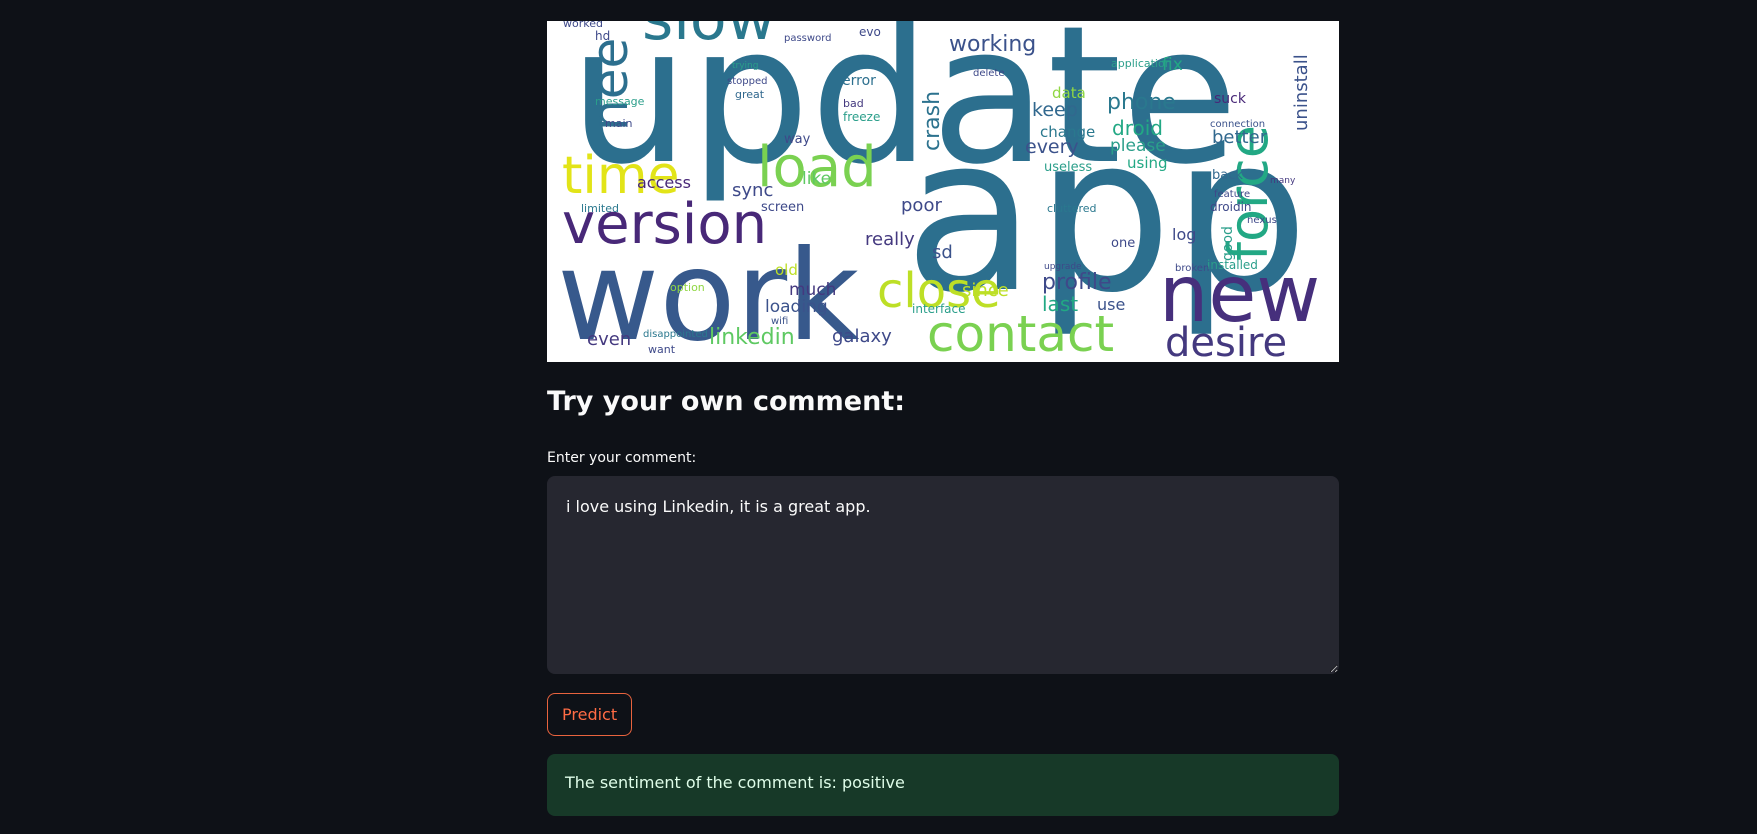 This screenshot has height=834, width=1757. Describe the element at coordinates (939, 309) in the screenshot. I see `word-cloud-word: interface` at that location.